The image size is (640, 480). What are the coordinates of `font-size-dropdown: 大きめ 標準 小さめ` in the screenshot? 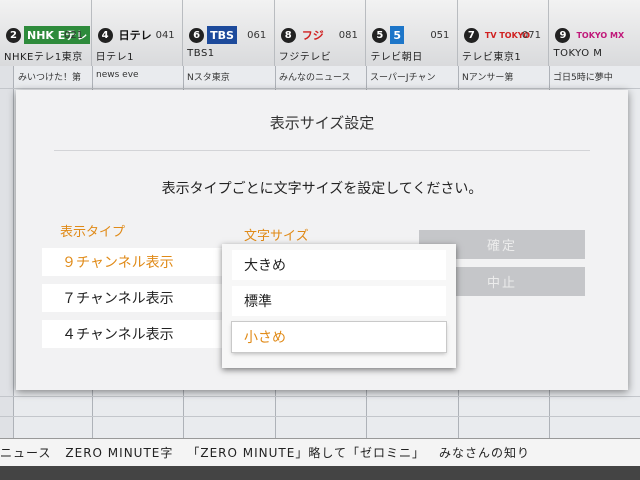 It's located at (339, 306).